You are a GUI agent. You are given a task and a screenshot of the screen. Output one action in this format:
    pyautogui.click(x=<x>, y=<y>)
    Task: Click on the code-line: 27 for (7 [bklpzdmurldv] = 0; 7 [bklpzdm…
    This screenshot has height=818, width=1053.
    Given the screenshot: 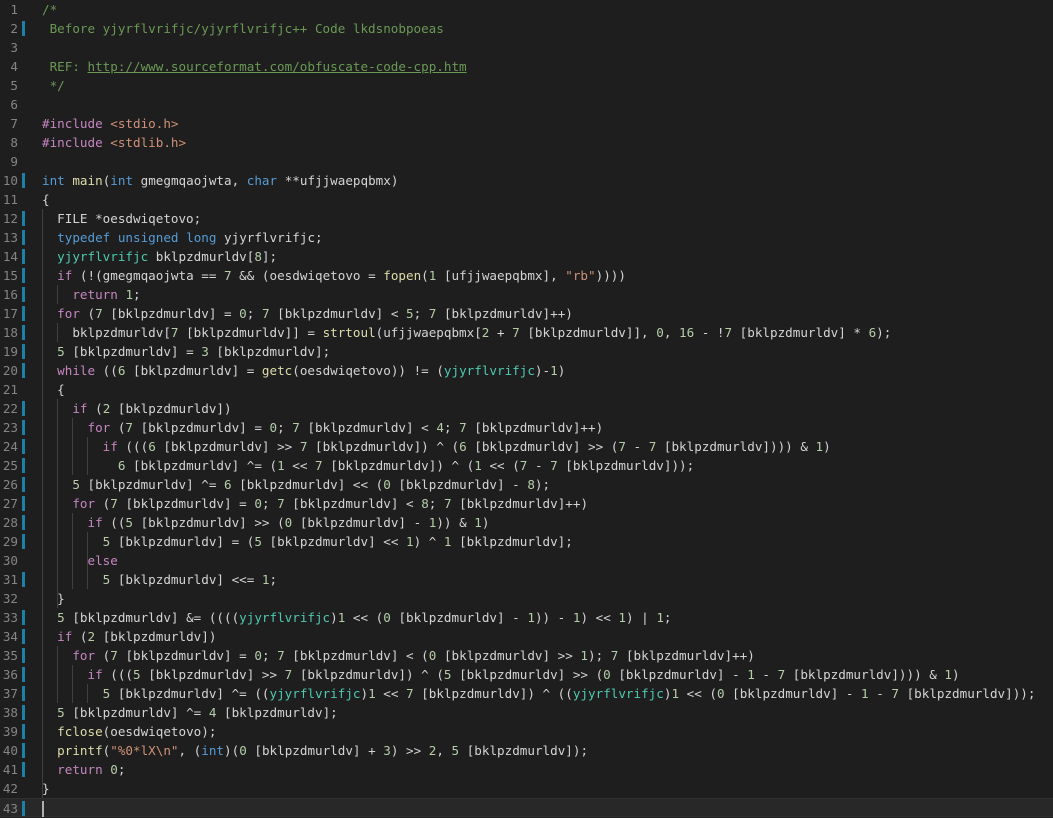 What is the action you would take?
    pyautogui.click(x=526, y=503)
    